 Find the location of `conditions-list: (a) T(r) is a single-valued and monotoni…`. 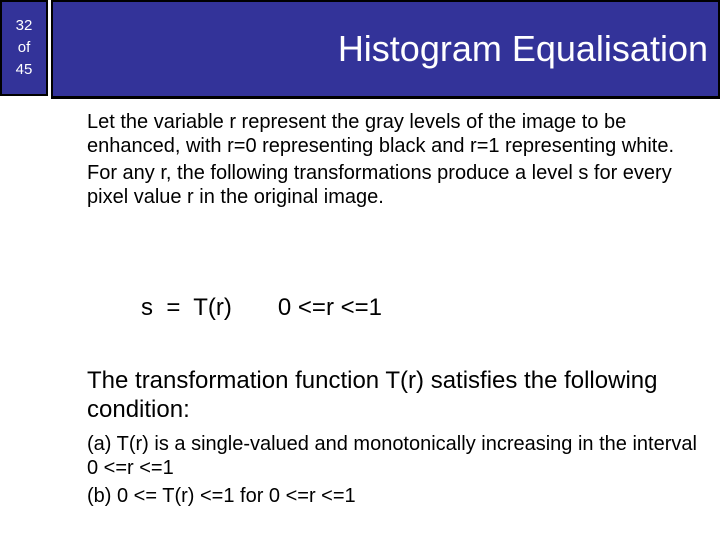

conditions-list: (a) T(r) is a single-valued and monotoni… is located at coordinates (397, 470).